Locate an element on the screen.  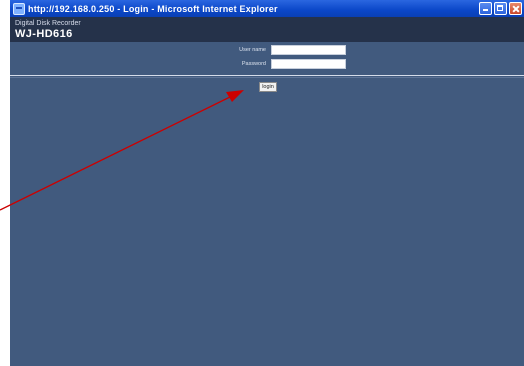
window-controls is located at coordinates (500, 8).